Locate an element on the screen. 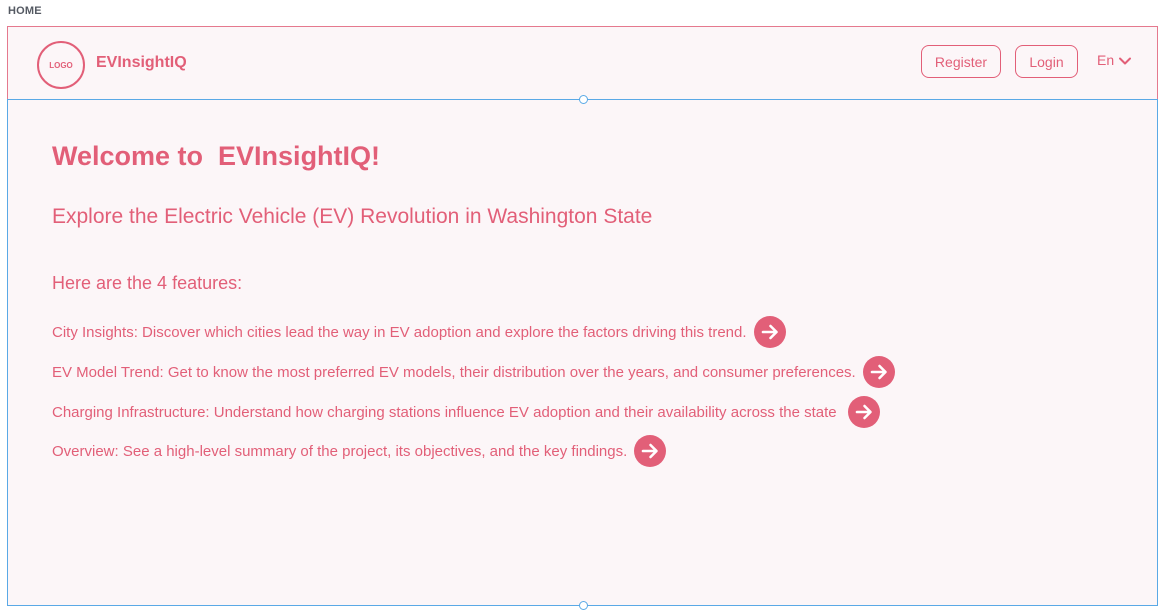 The image size is (1169, 614). chevron-down-icon is located at coordinates (1125, 60).